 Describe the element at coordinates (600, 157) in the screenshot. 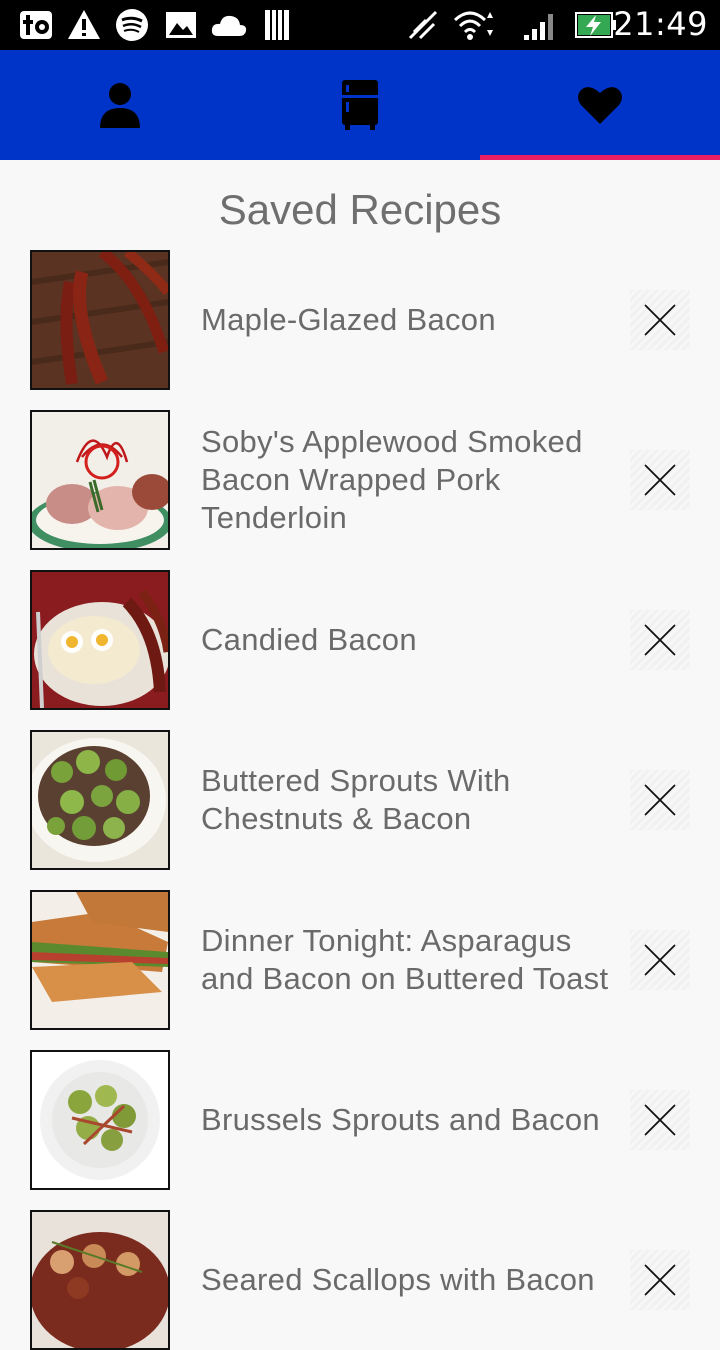

I see `tab-indicator` at that location.